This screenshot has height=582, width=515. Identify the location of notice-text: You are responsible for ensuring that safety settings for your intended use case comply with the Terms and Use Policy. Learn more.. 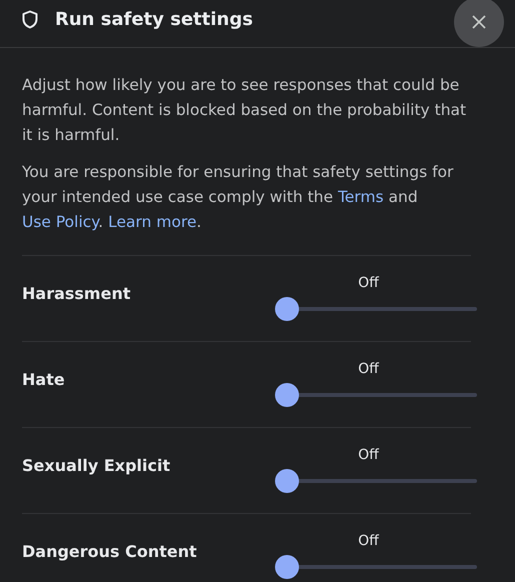
(238, 197).